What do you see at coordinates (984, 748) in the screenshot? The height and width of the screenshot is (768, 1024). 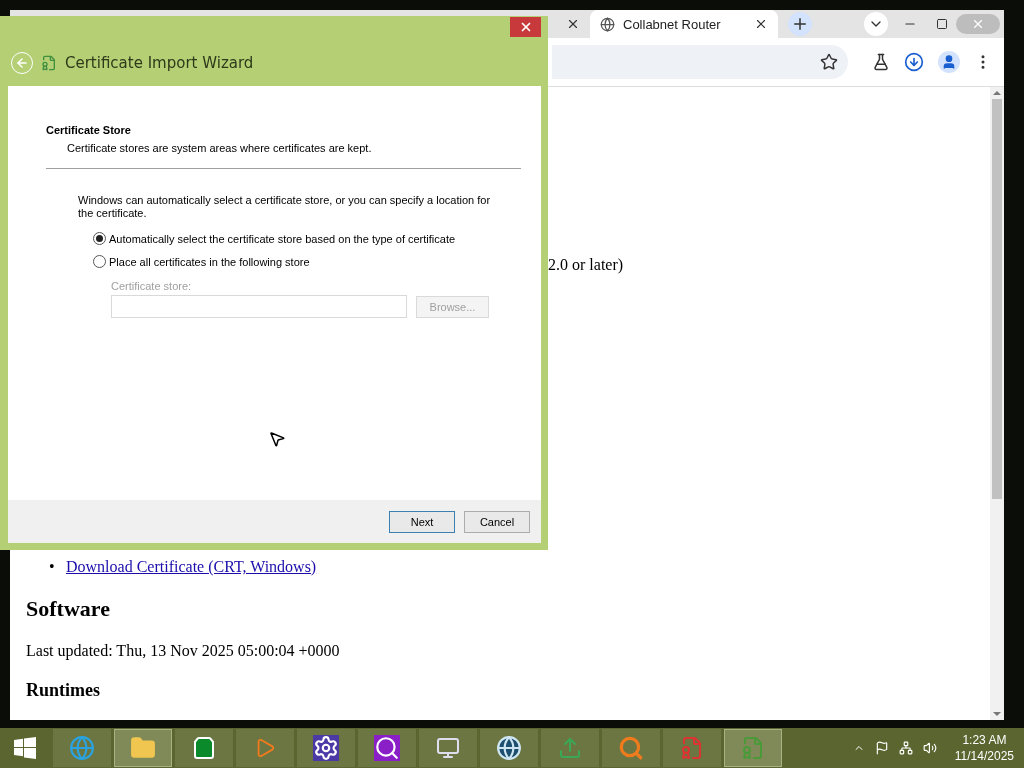 I see `clock: 1:23 AM 11/14/2025` at bounding box center [984, 748].